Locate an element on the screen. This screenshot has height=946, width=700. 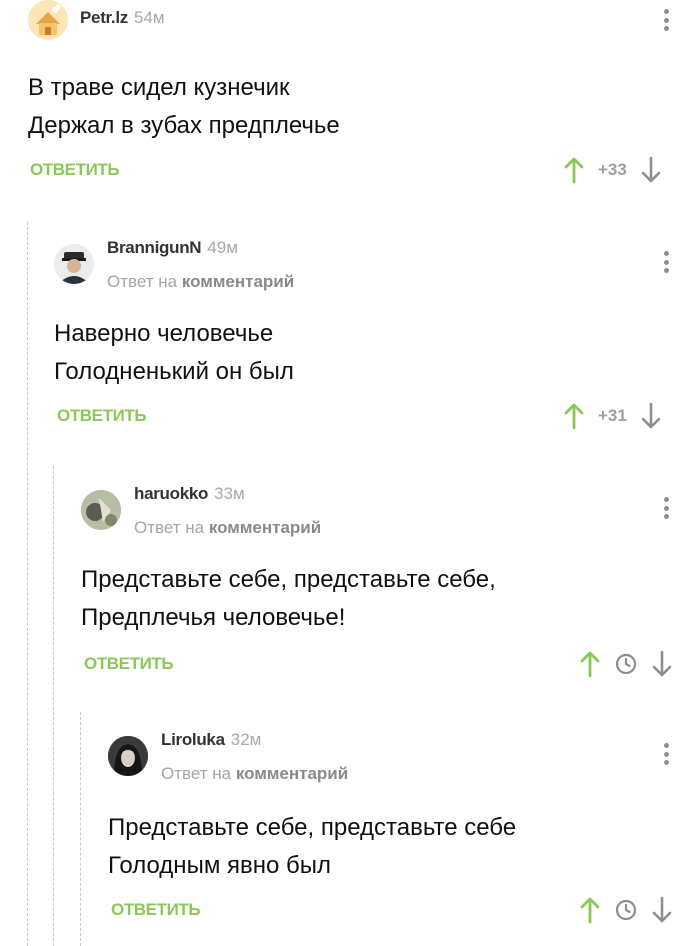
timestamp: 54м is located at coordinates (149, 17).